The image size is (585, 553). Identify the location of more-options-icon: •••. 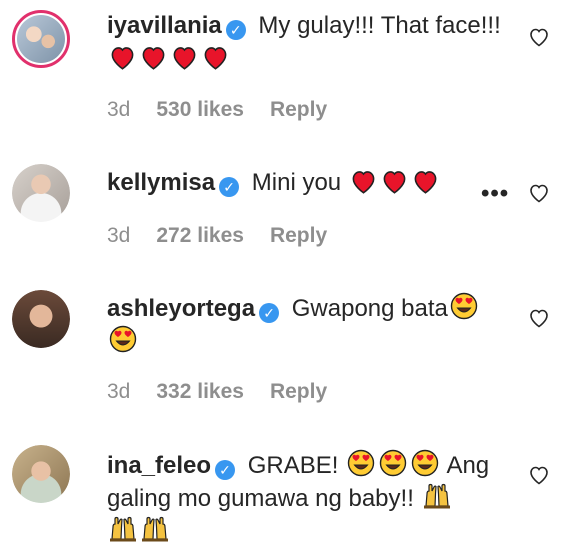
(495, 194).